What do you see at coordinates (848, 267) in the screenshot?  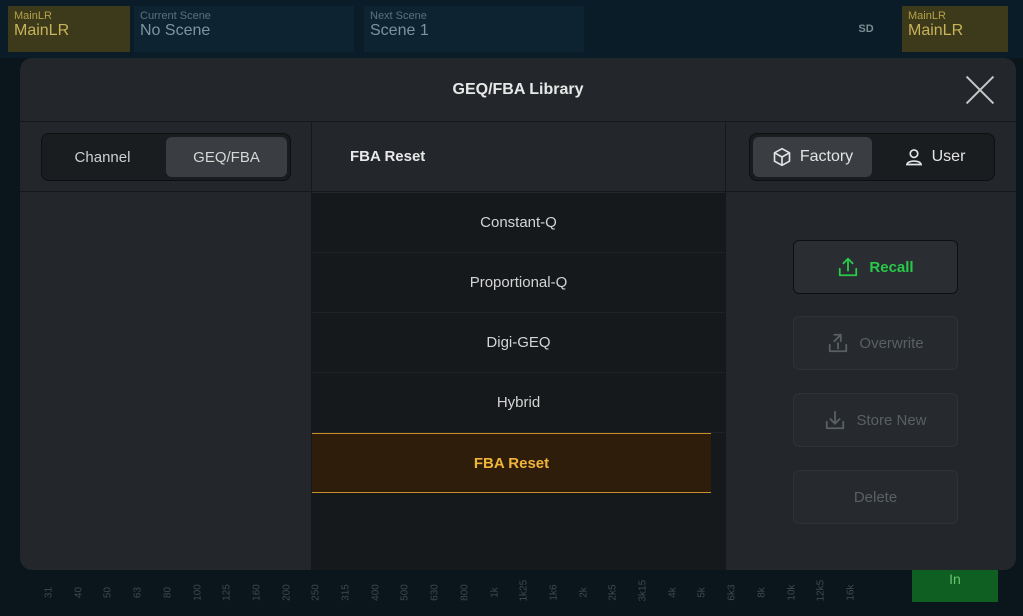 I see `upload-icon` at bounding box center [848, 267].